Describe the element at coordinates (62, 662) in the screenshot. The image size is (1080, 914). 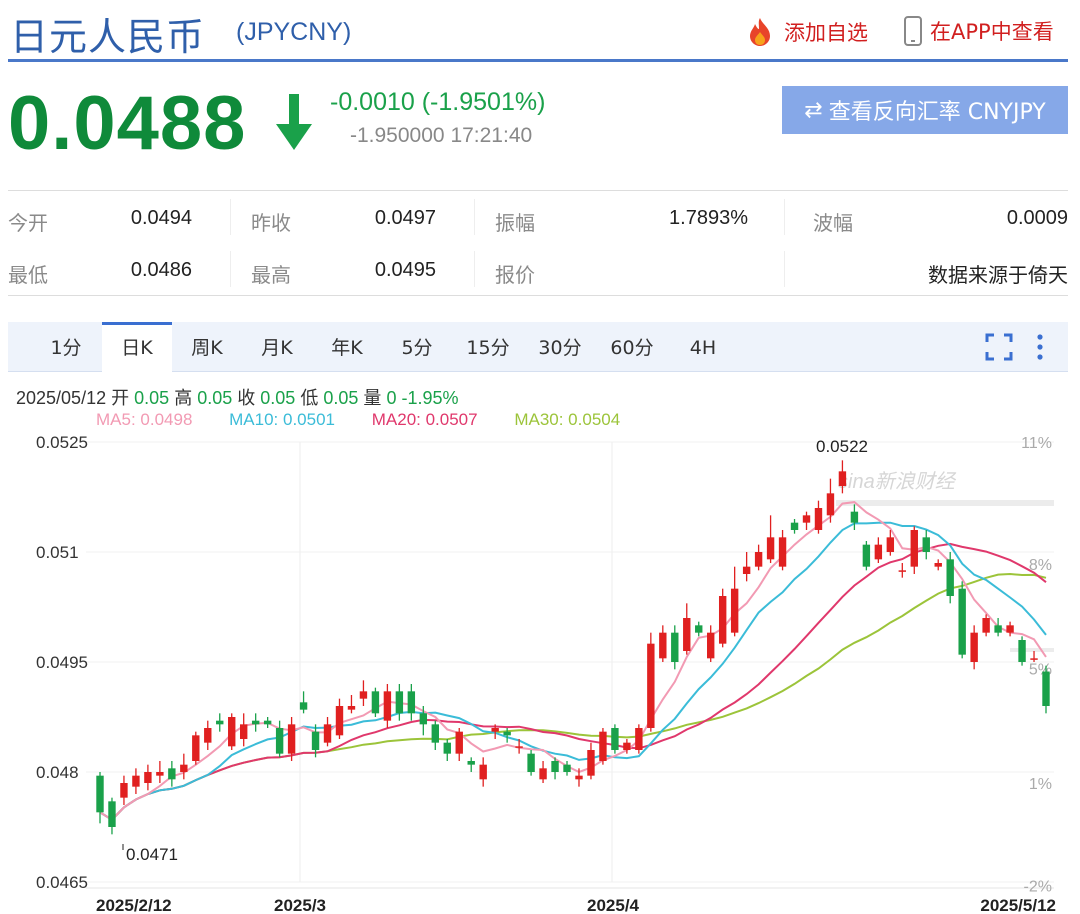
I see `y-tick-label: 0.0495` at that location.